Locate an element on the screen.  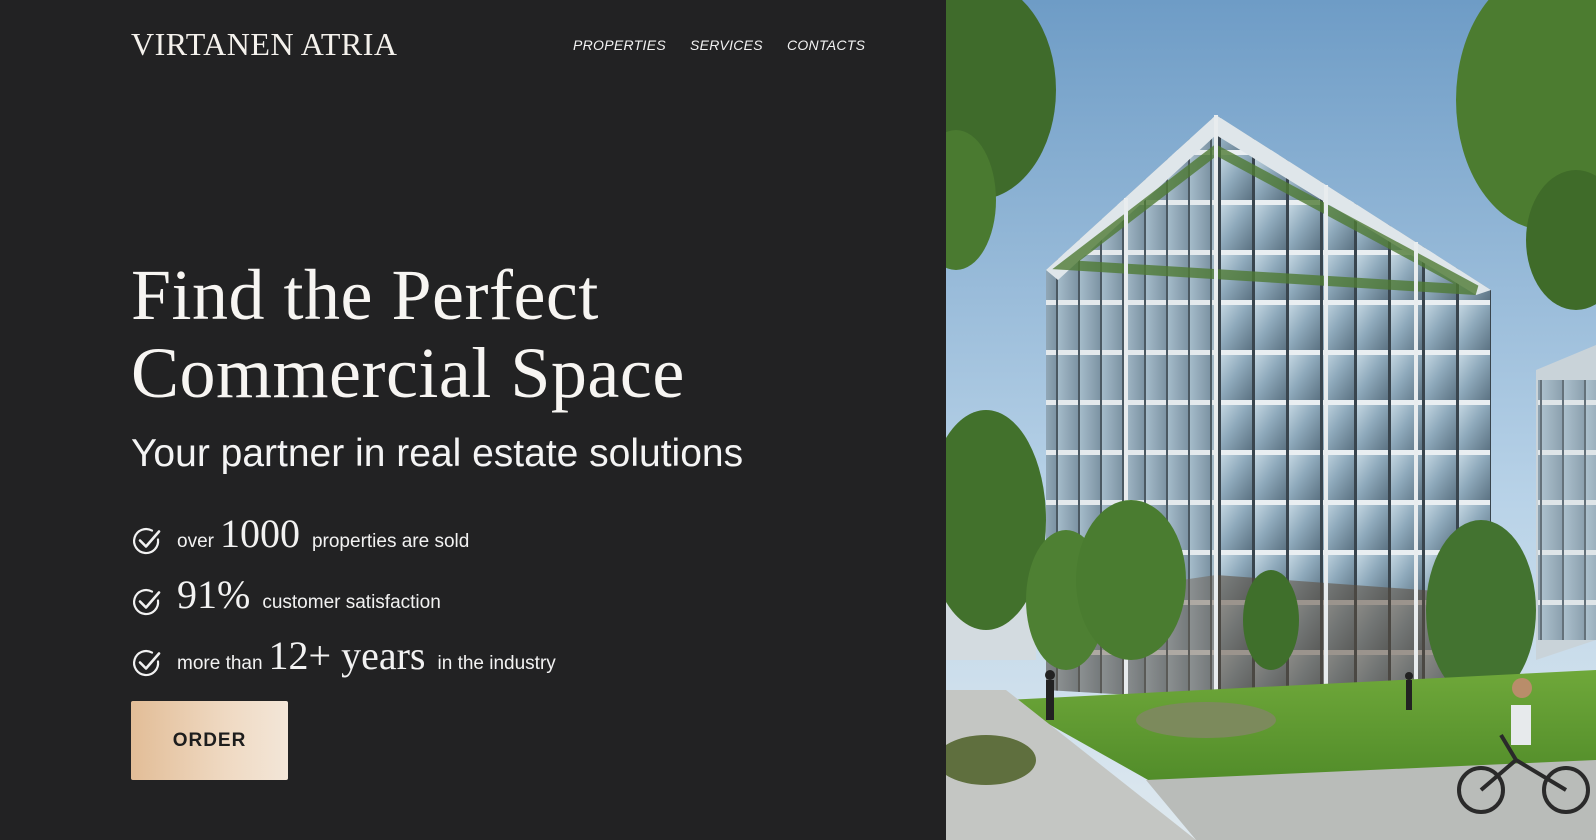
stat-suffix: customer satisfaction is located at coordinates (351, 602).